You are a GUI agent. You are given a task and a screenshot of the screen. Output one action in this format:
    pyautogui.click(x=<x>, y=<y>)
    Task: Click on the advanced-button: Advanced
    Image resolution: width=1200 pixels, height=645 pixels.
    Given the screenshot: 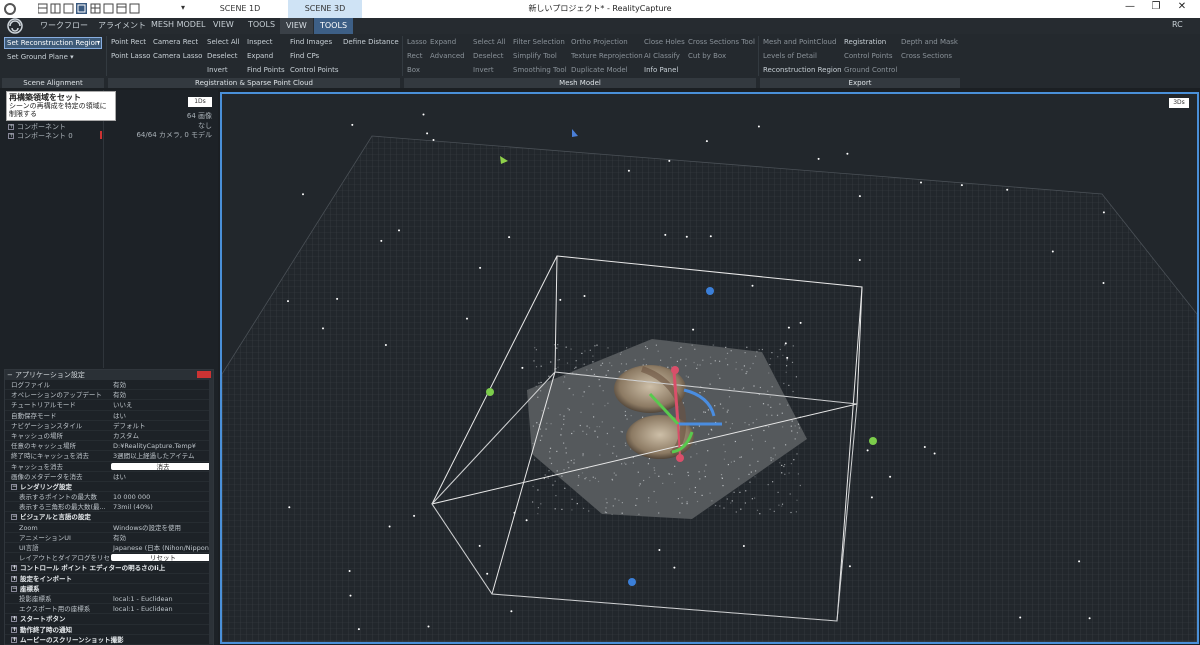 What is the action you would take?
    pyautogui.click(x=447, y=56)
    